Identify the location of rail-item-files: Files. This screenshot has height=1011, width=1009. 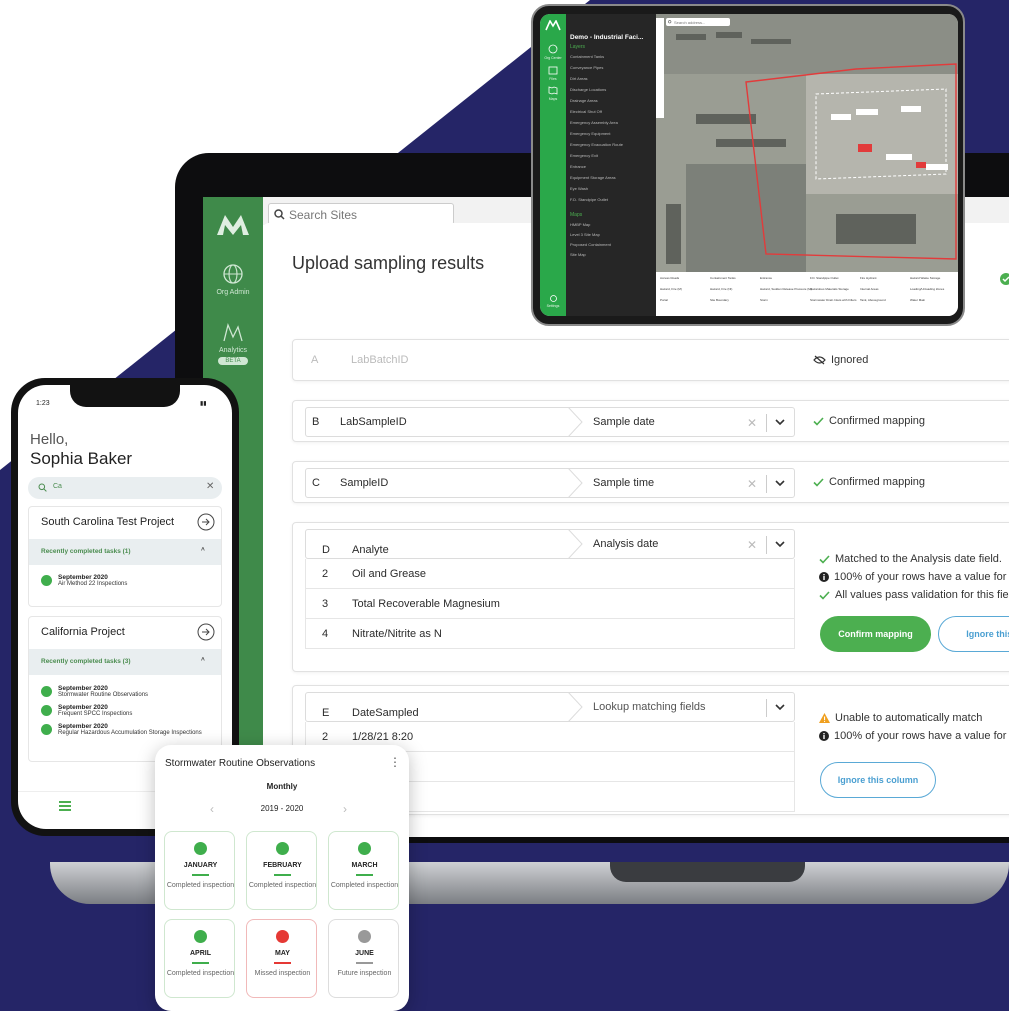
(553, 73).